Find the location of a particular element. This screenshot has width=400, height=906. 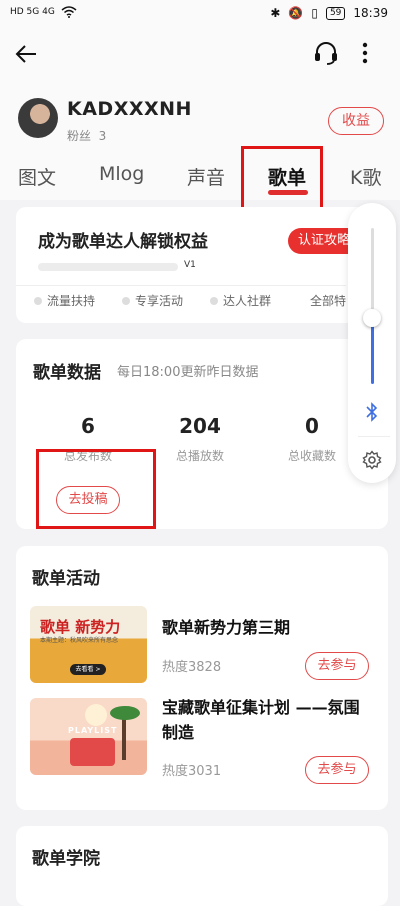

thumb-subtitle: 本期主题：秋风吹来所有思念 is located at coordinates (79, 640).